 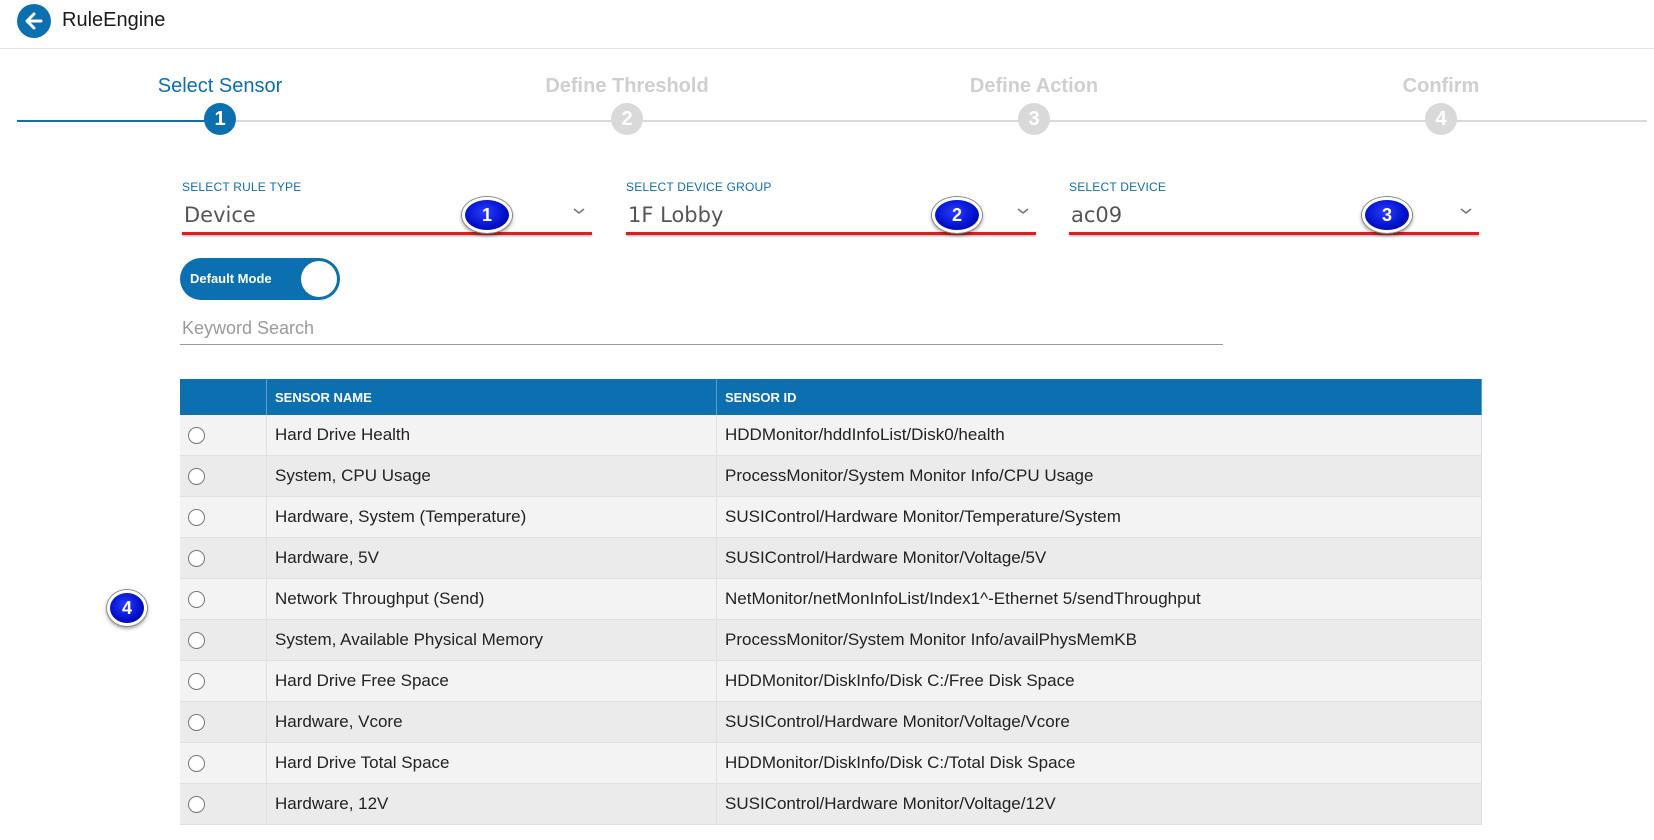 What do you see at coordinates (223, 397) in the screenshot?
I see `column-header-select` at bounding box center [223, 397].